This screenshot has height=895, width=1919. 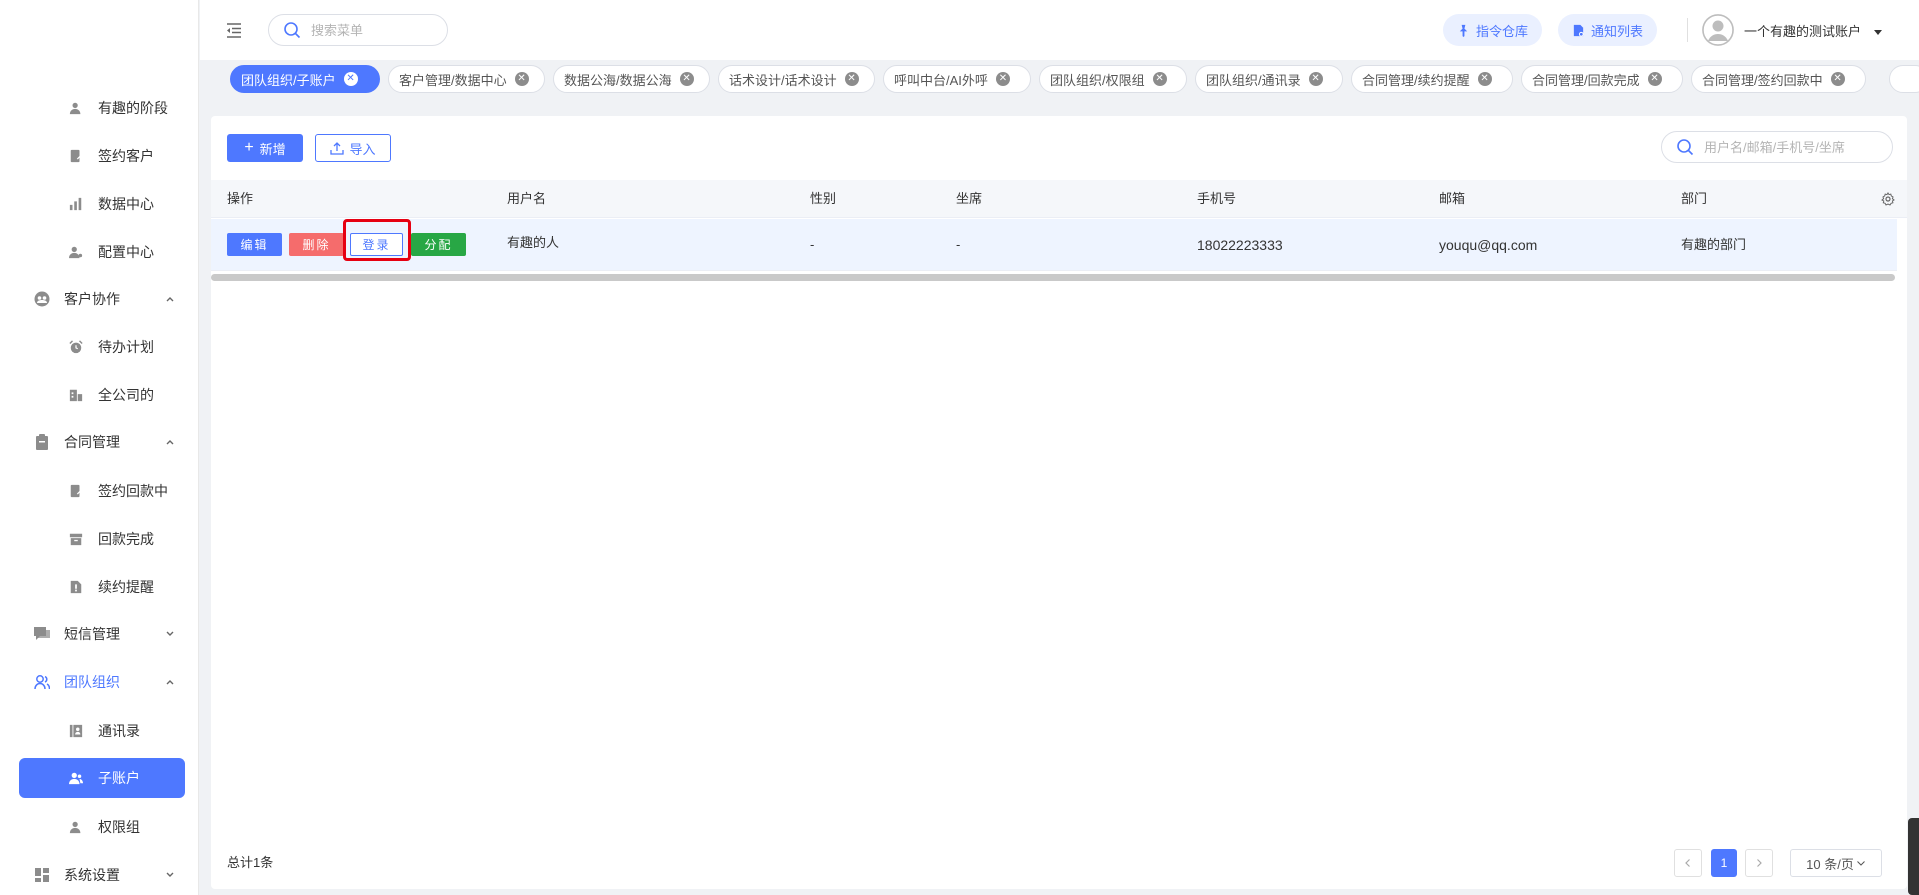 I want to click on sidebar-item-payment-complete: 回款完成, so click(x=99, y=539).